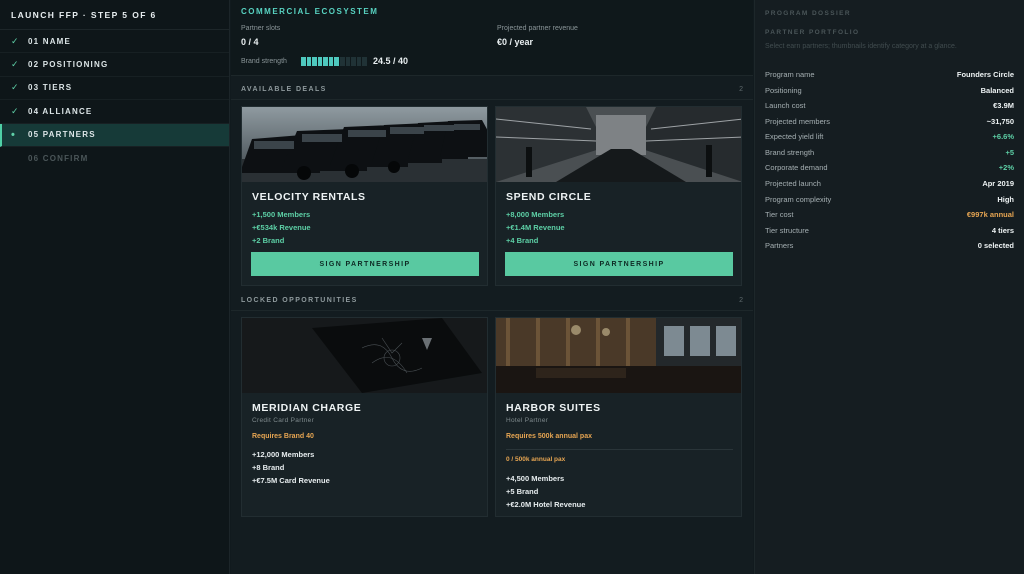  Describe the element at coordinates (307, 408) in the screenshot. I see `deal-title: MERIDIAN CHARGE` at that location.